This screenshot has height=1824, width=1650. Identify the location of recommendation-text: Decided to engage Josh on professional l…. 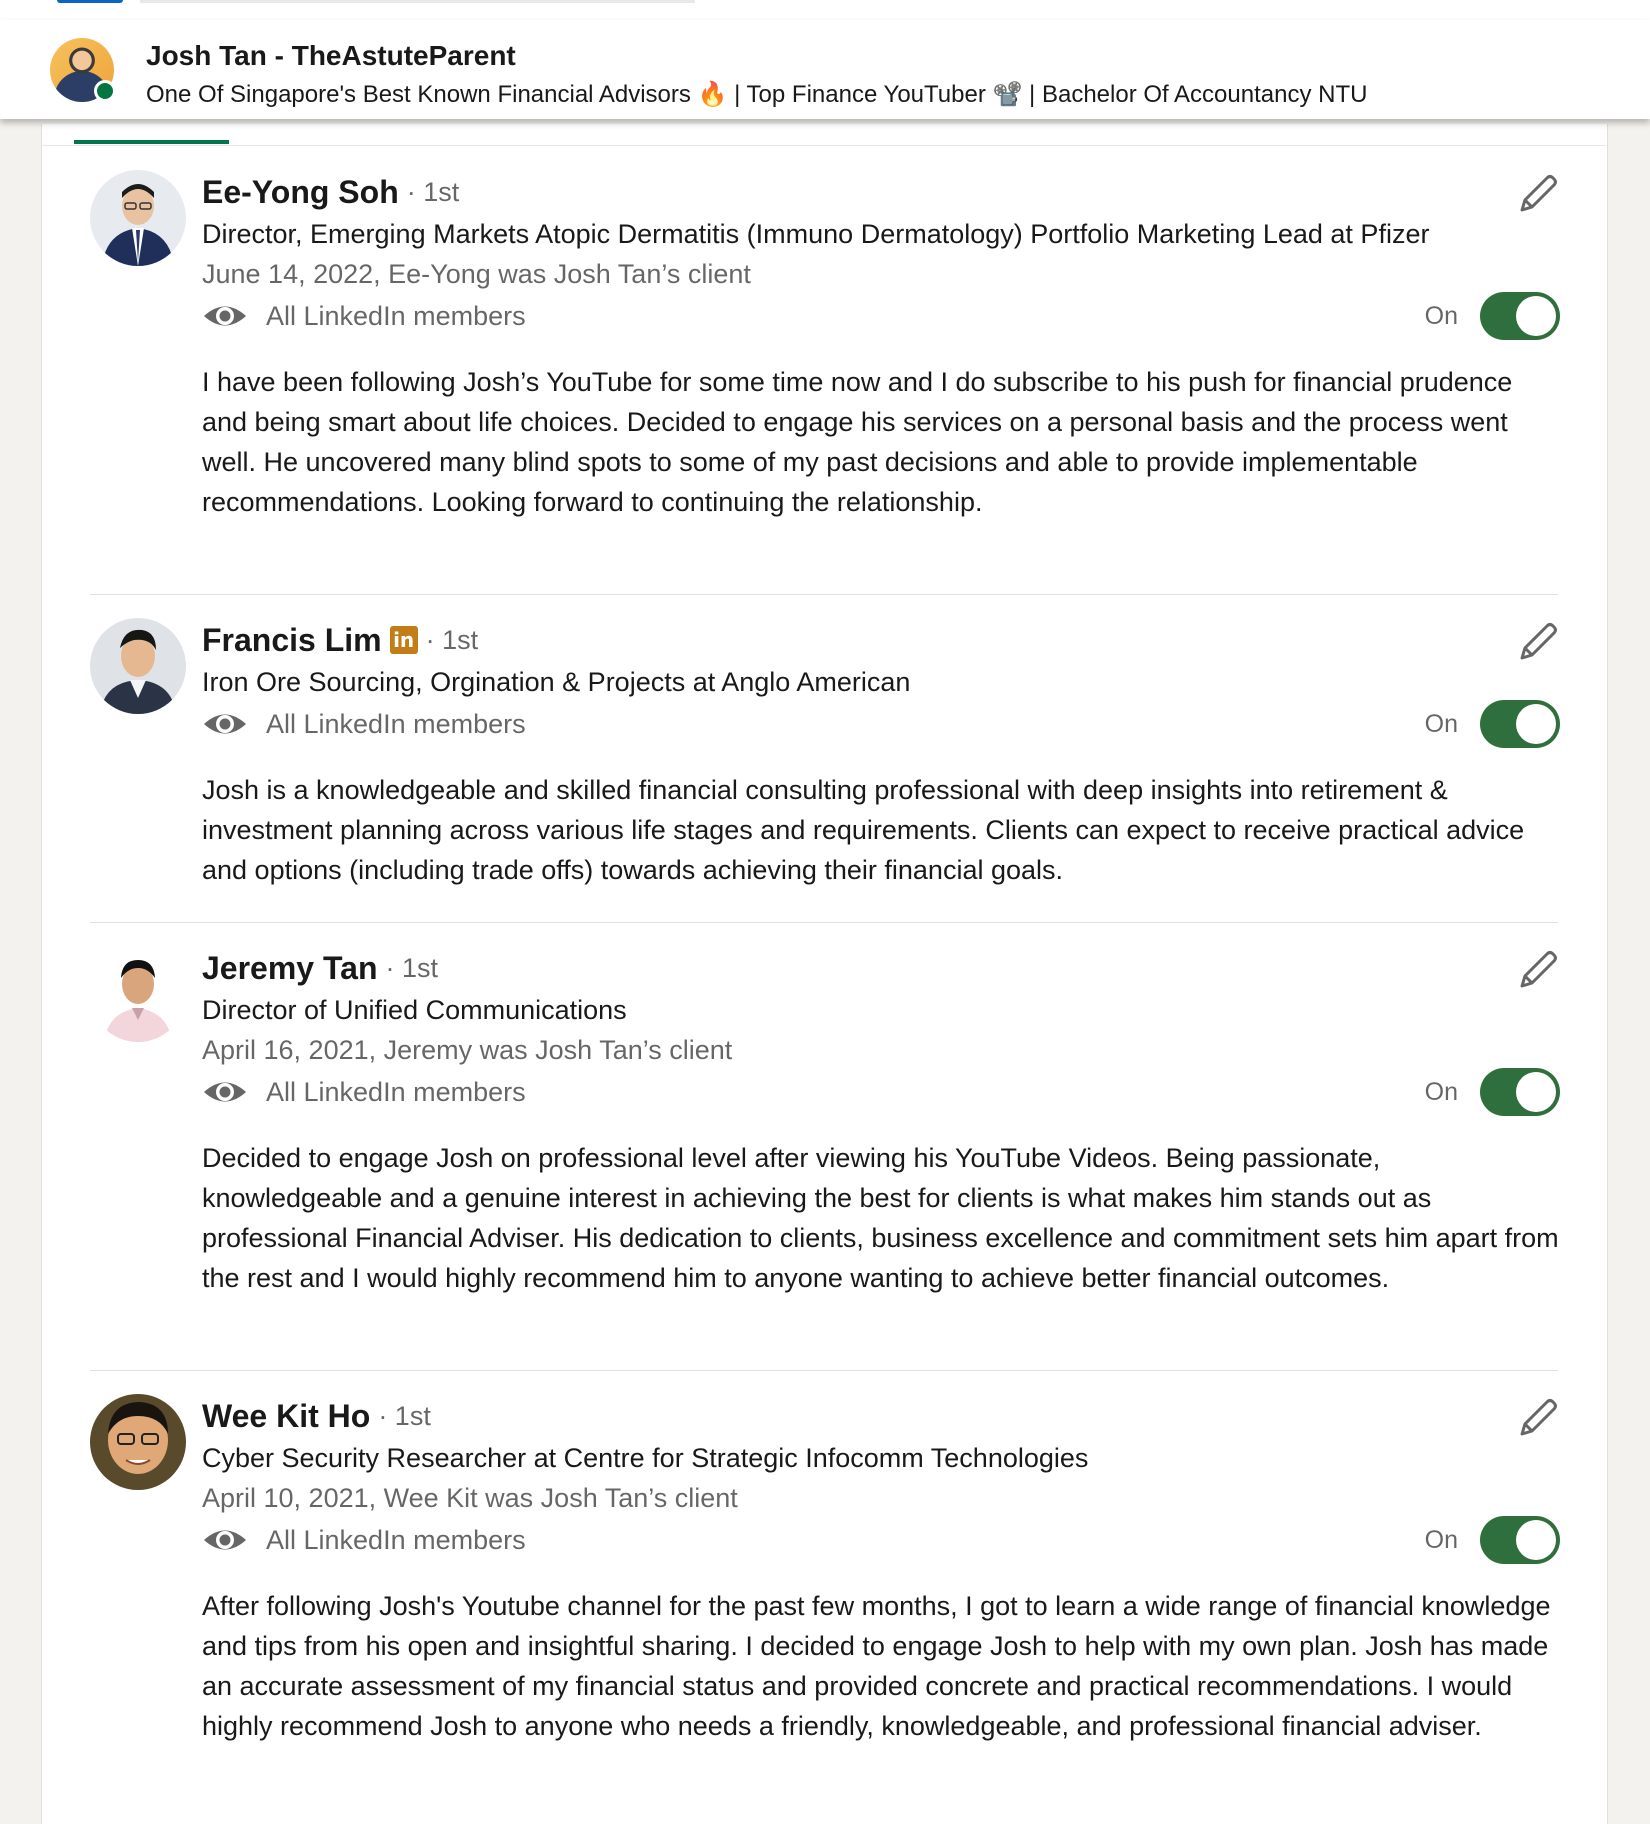
(880, 1218).